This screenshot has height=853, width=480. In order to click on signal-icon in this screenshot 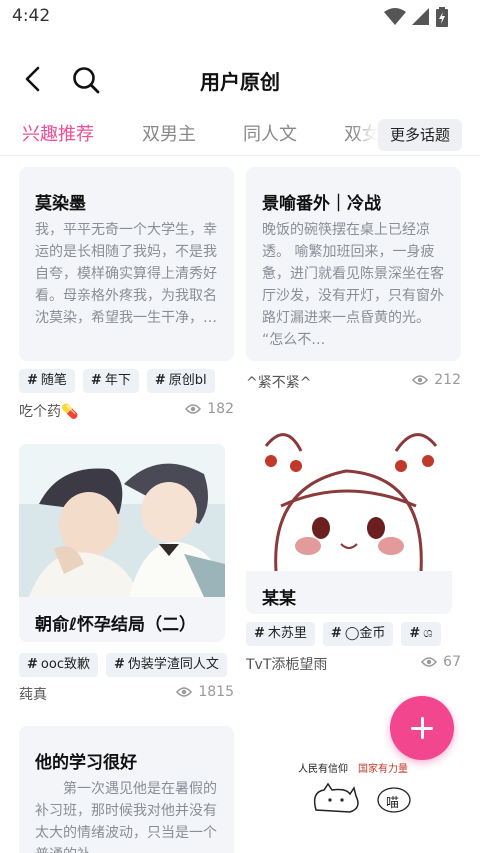, I will do `click(420, 16)`.